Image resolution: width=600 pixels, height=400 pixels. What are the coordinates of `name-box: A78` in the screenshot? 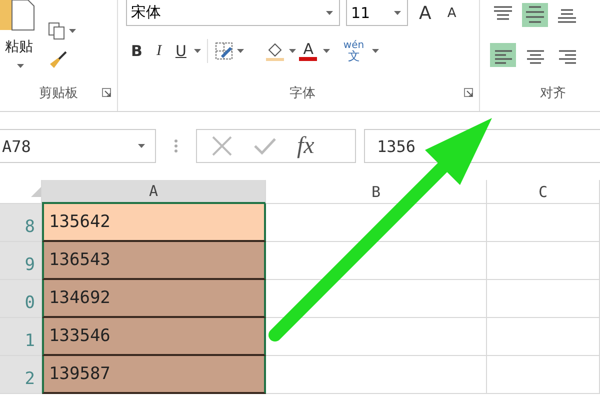 It's located at (78, 146).